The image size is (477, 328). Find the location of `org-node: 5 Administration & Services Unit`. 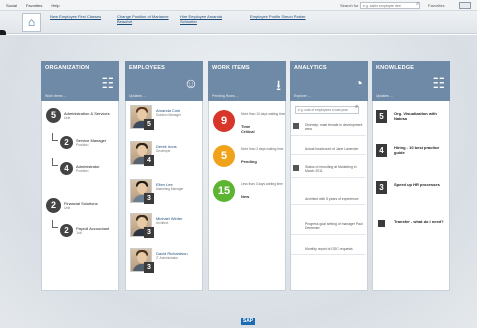

org-node: 5 Administration & Services Unit is located at coordinates (78, 115).